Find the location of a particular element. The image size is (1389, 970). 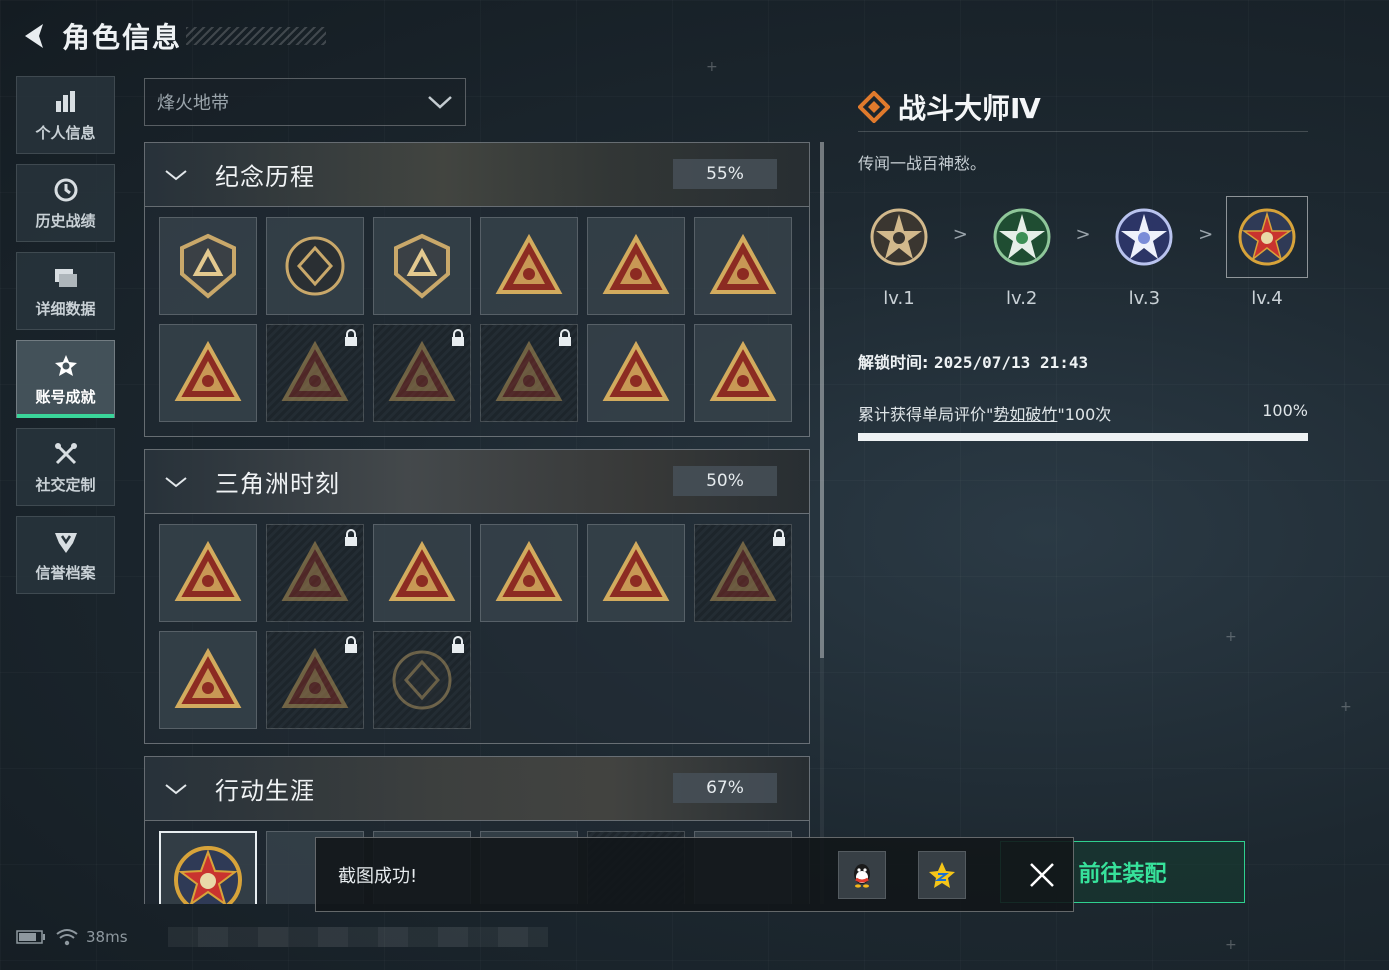

nav-item-profile: 个人信息 is located at coordinates (65, 115).